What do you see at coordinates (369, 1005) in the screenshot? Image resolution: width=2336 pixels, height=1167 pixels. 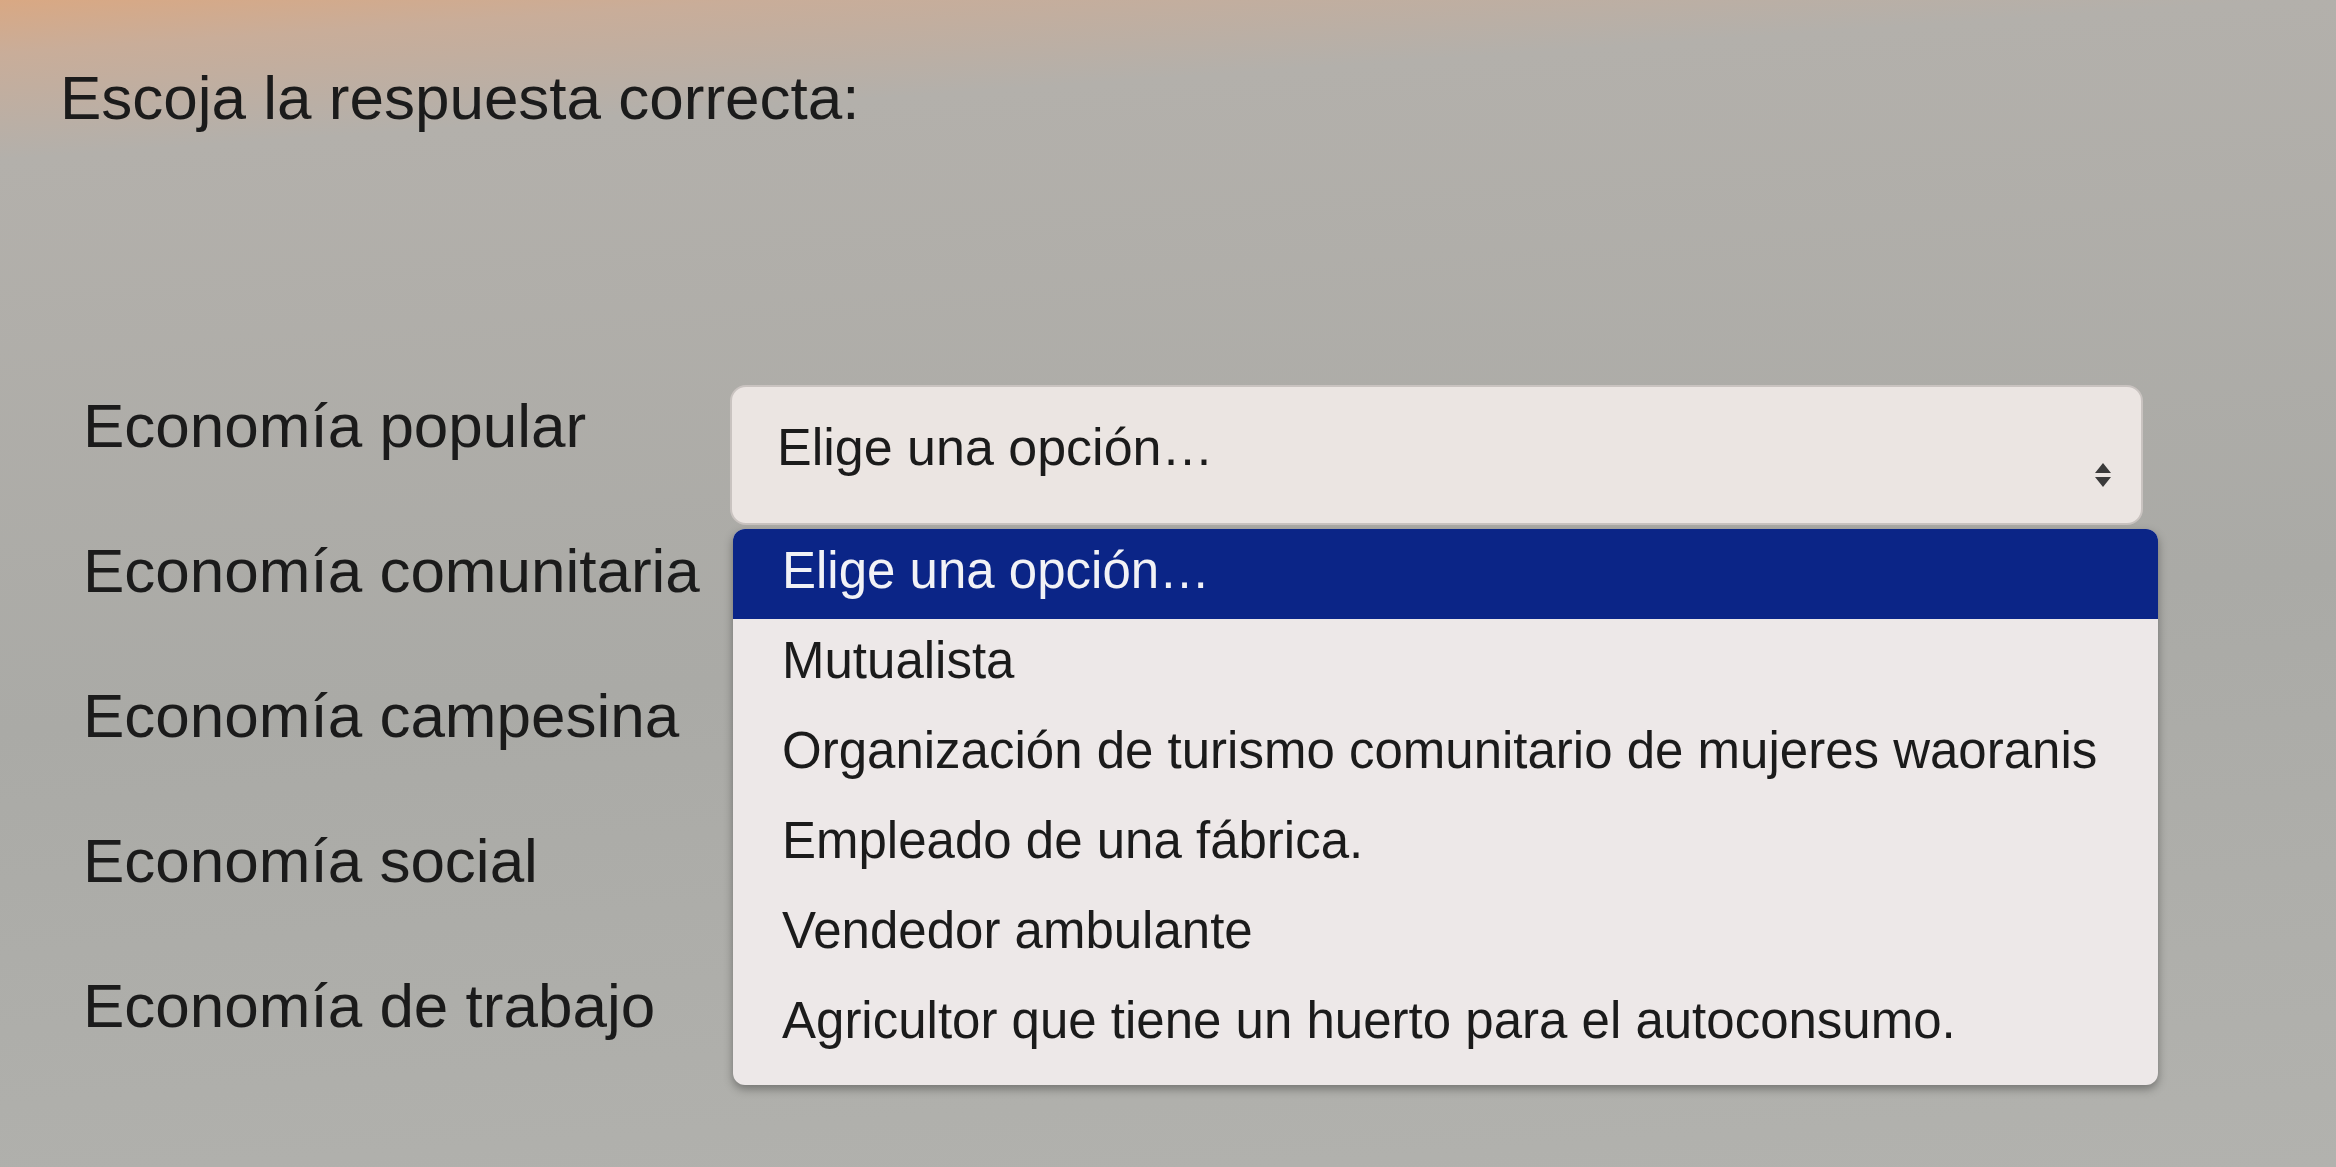 I see `term-label: Economía de trabajo` at bounding box center [369, 1005].